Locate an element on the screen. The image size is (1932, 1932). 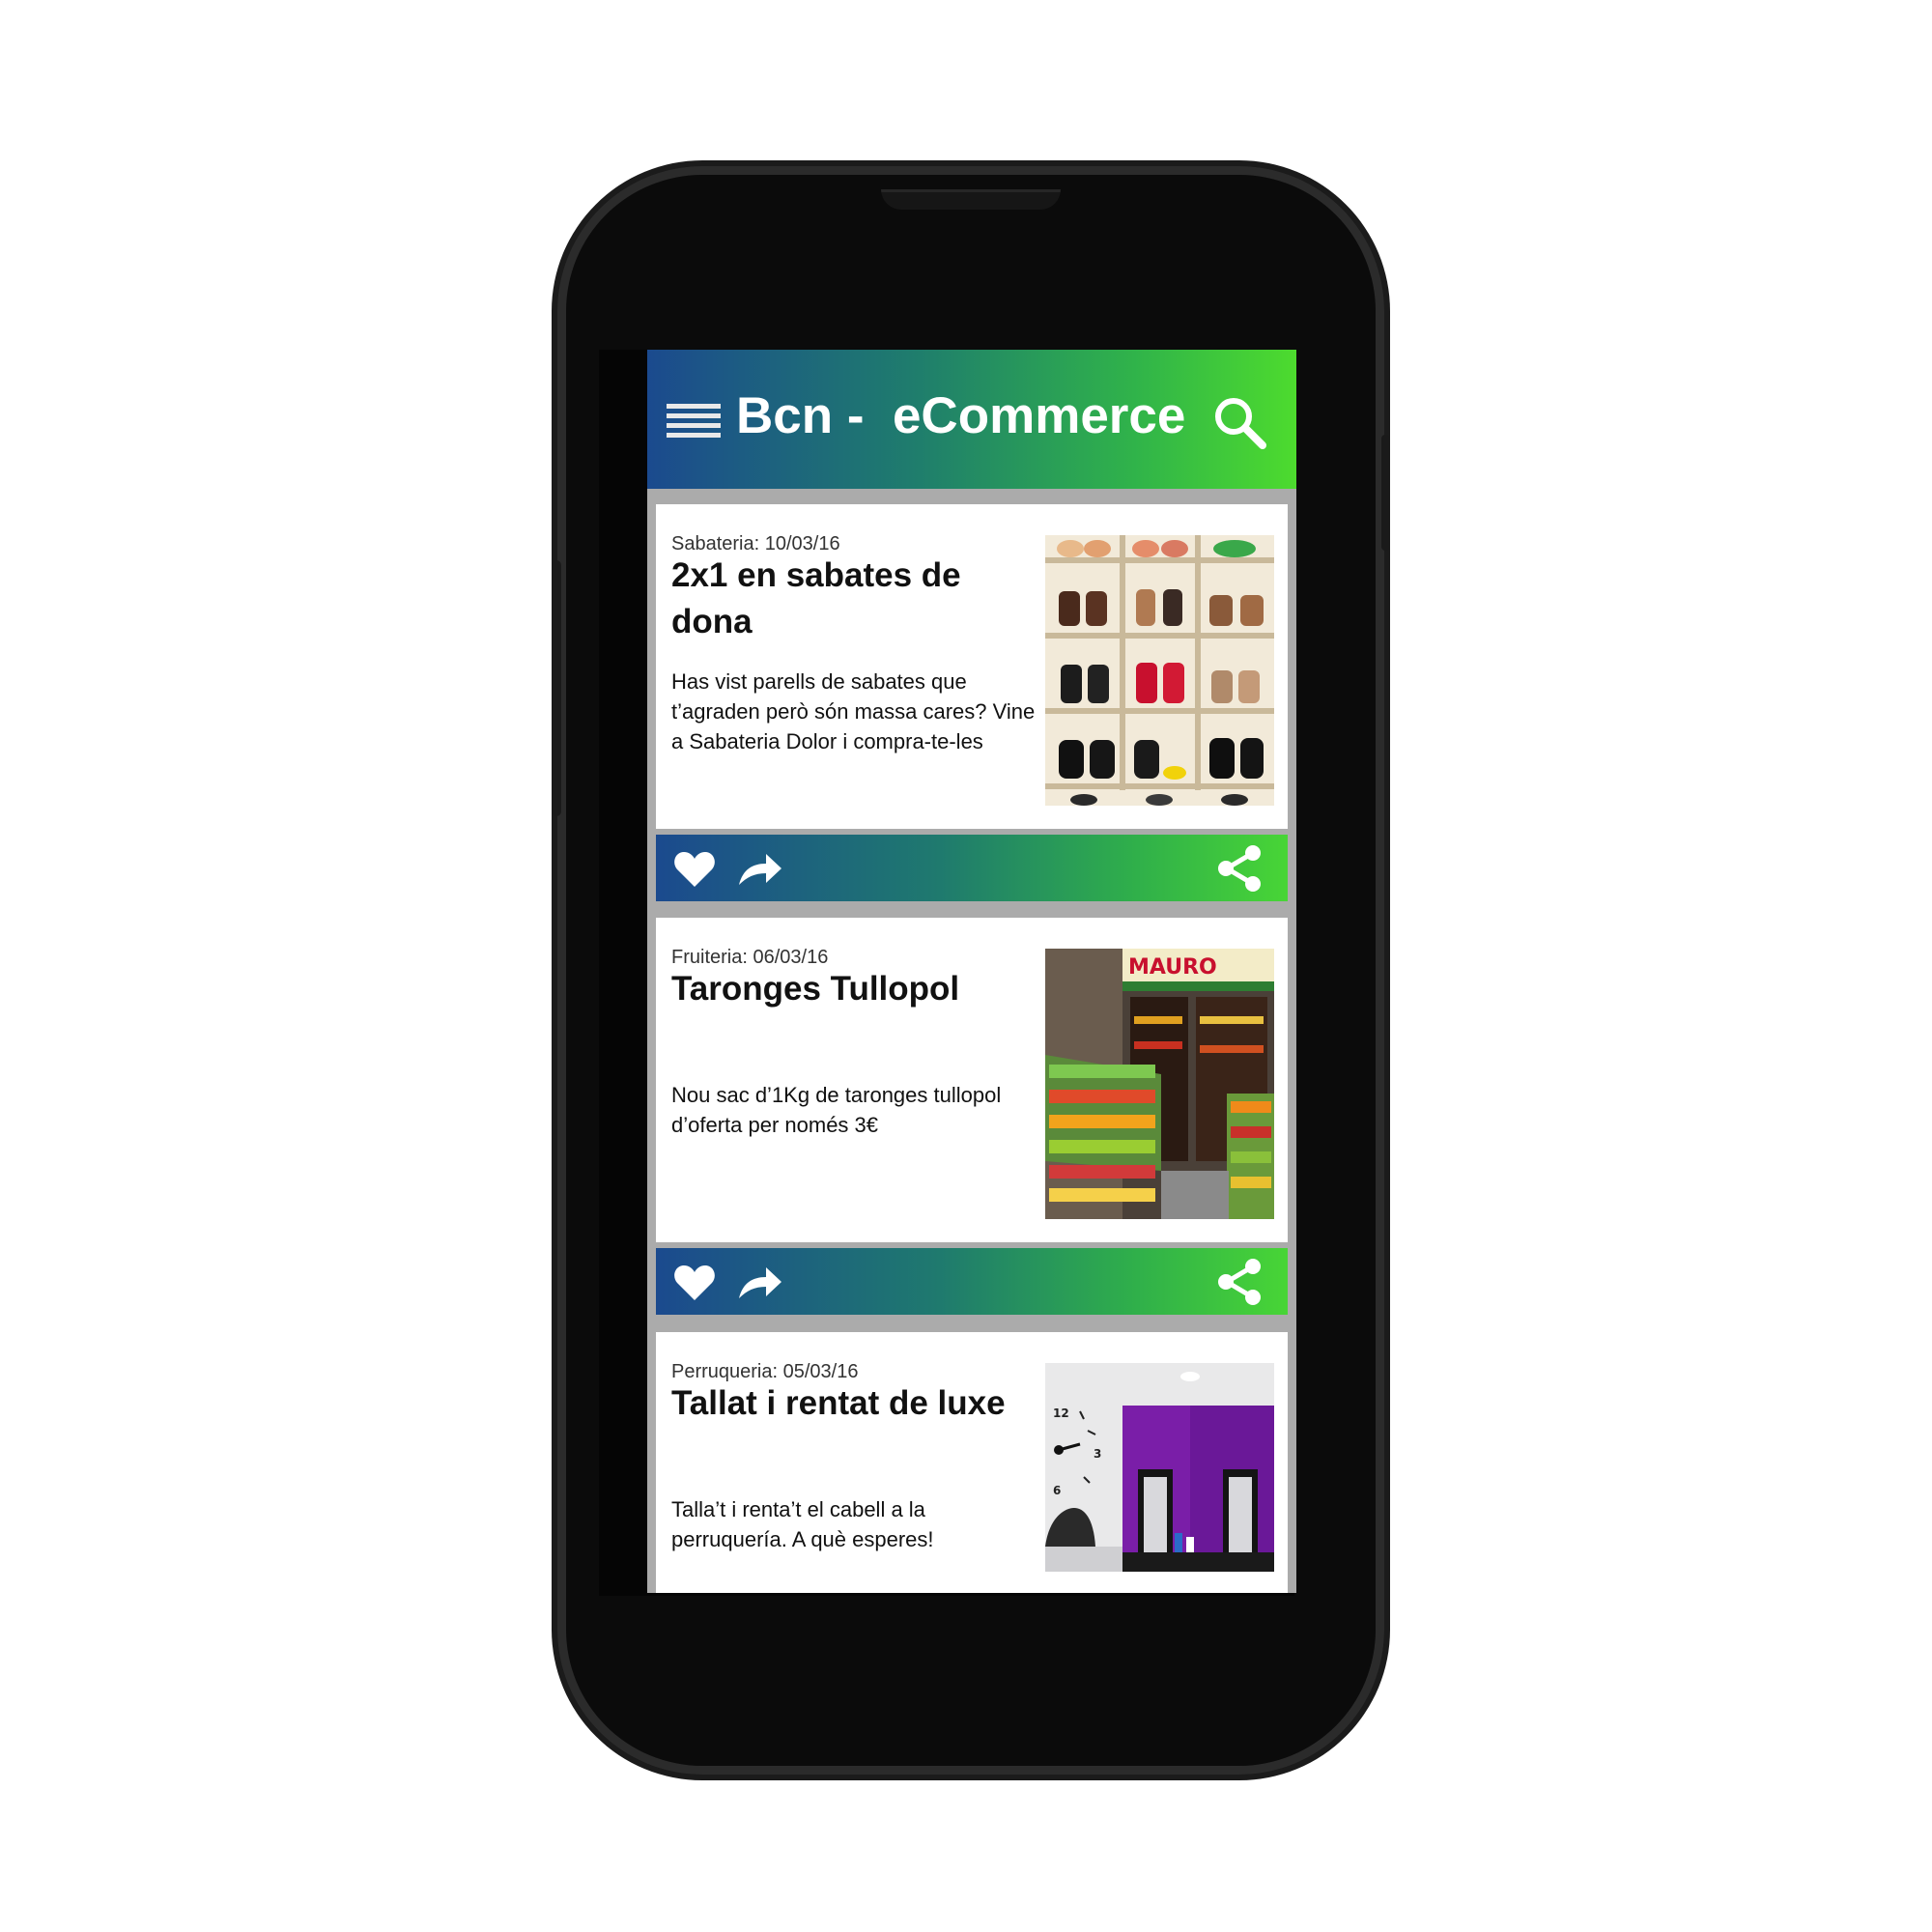
app-bar: Bcn - eCommerce is located at coordinates (971, 419).